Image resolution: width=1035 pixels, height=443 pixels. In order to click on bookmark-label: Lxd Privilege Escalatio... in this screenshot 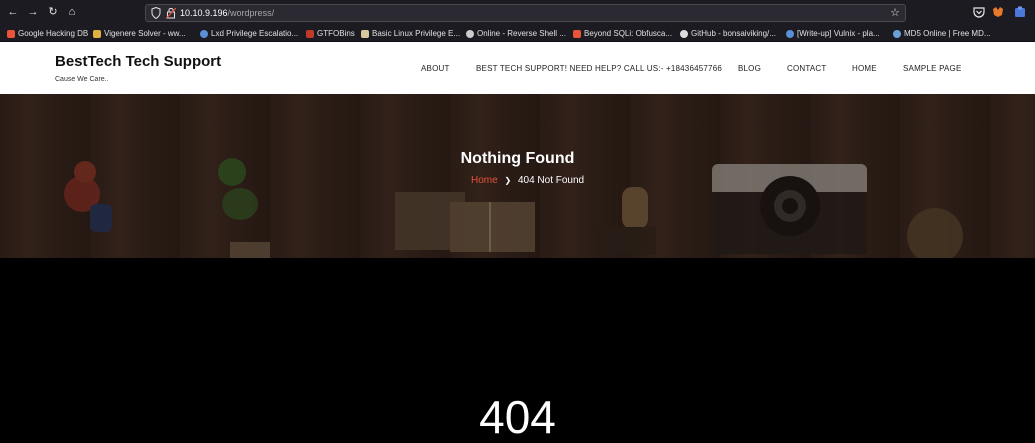, I will do `click(255, 33)`.